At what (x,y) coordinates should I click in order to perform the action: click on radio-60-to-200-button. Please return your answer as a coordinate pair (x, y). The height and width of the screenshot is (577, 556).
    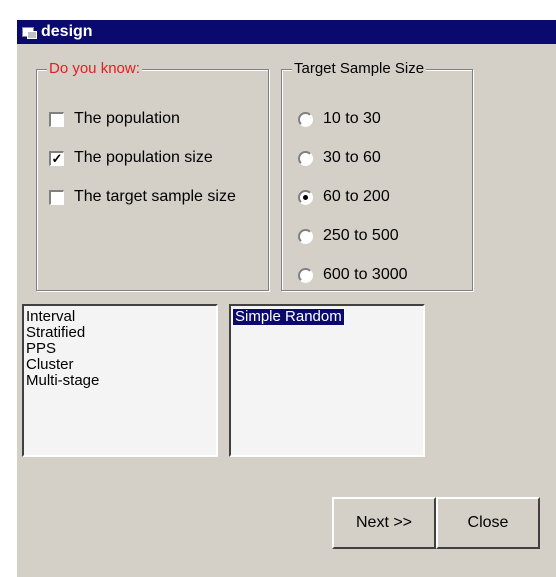
    Looking at the image, I should click on (305, 197).